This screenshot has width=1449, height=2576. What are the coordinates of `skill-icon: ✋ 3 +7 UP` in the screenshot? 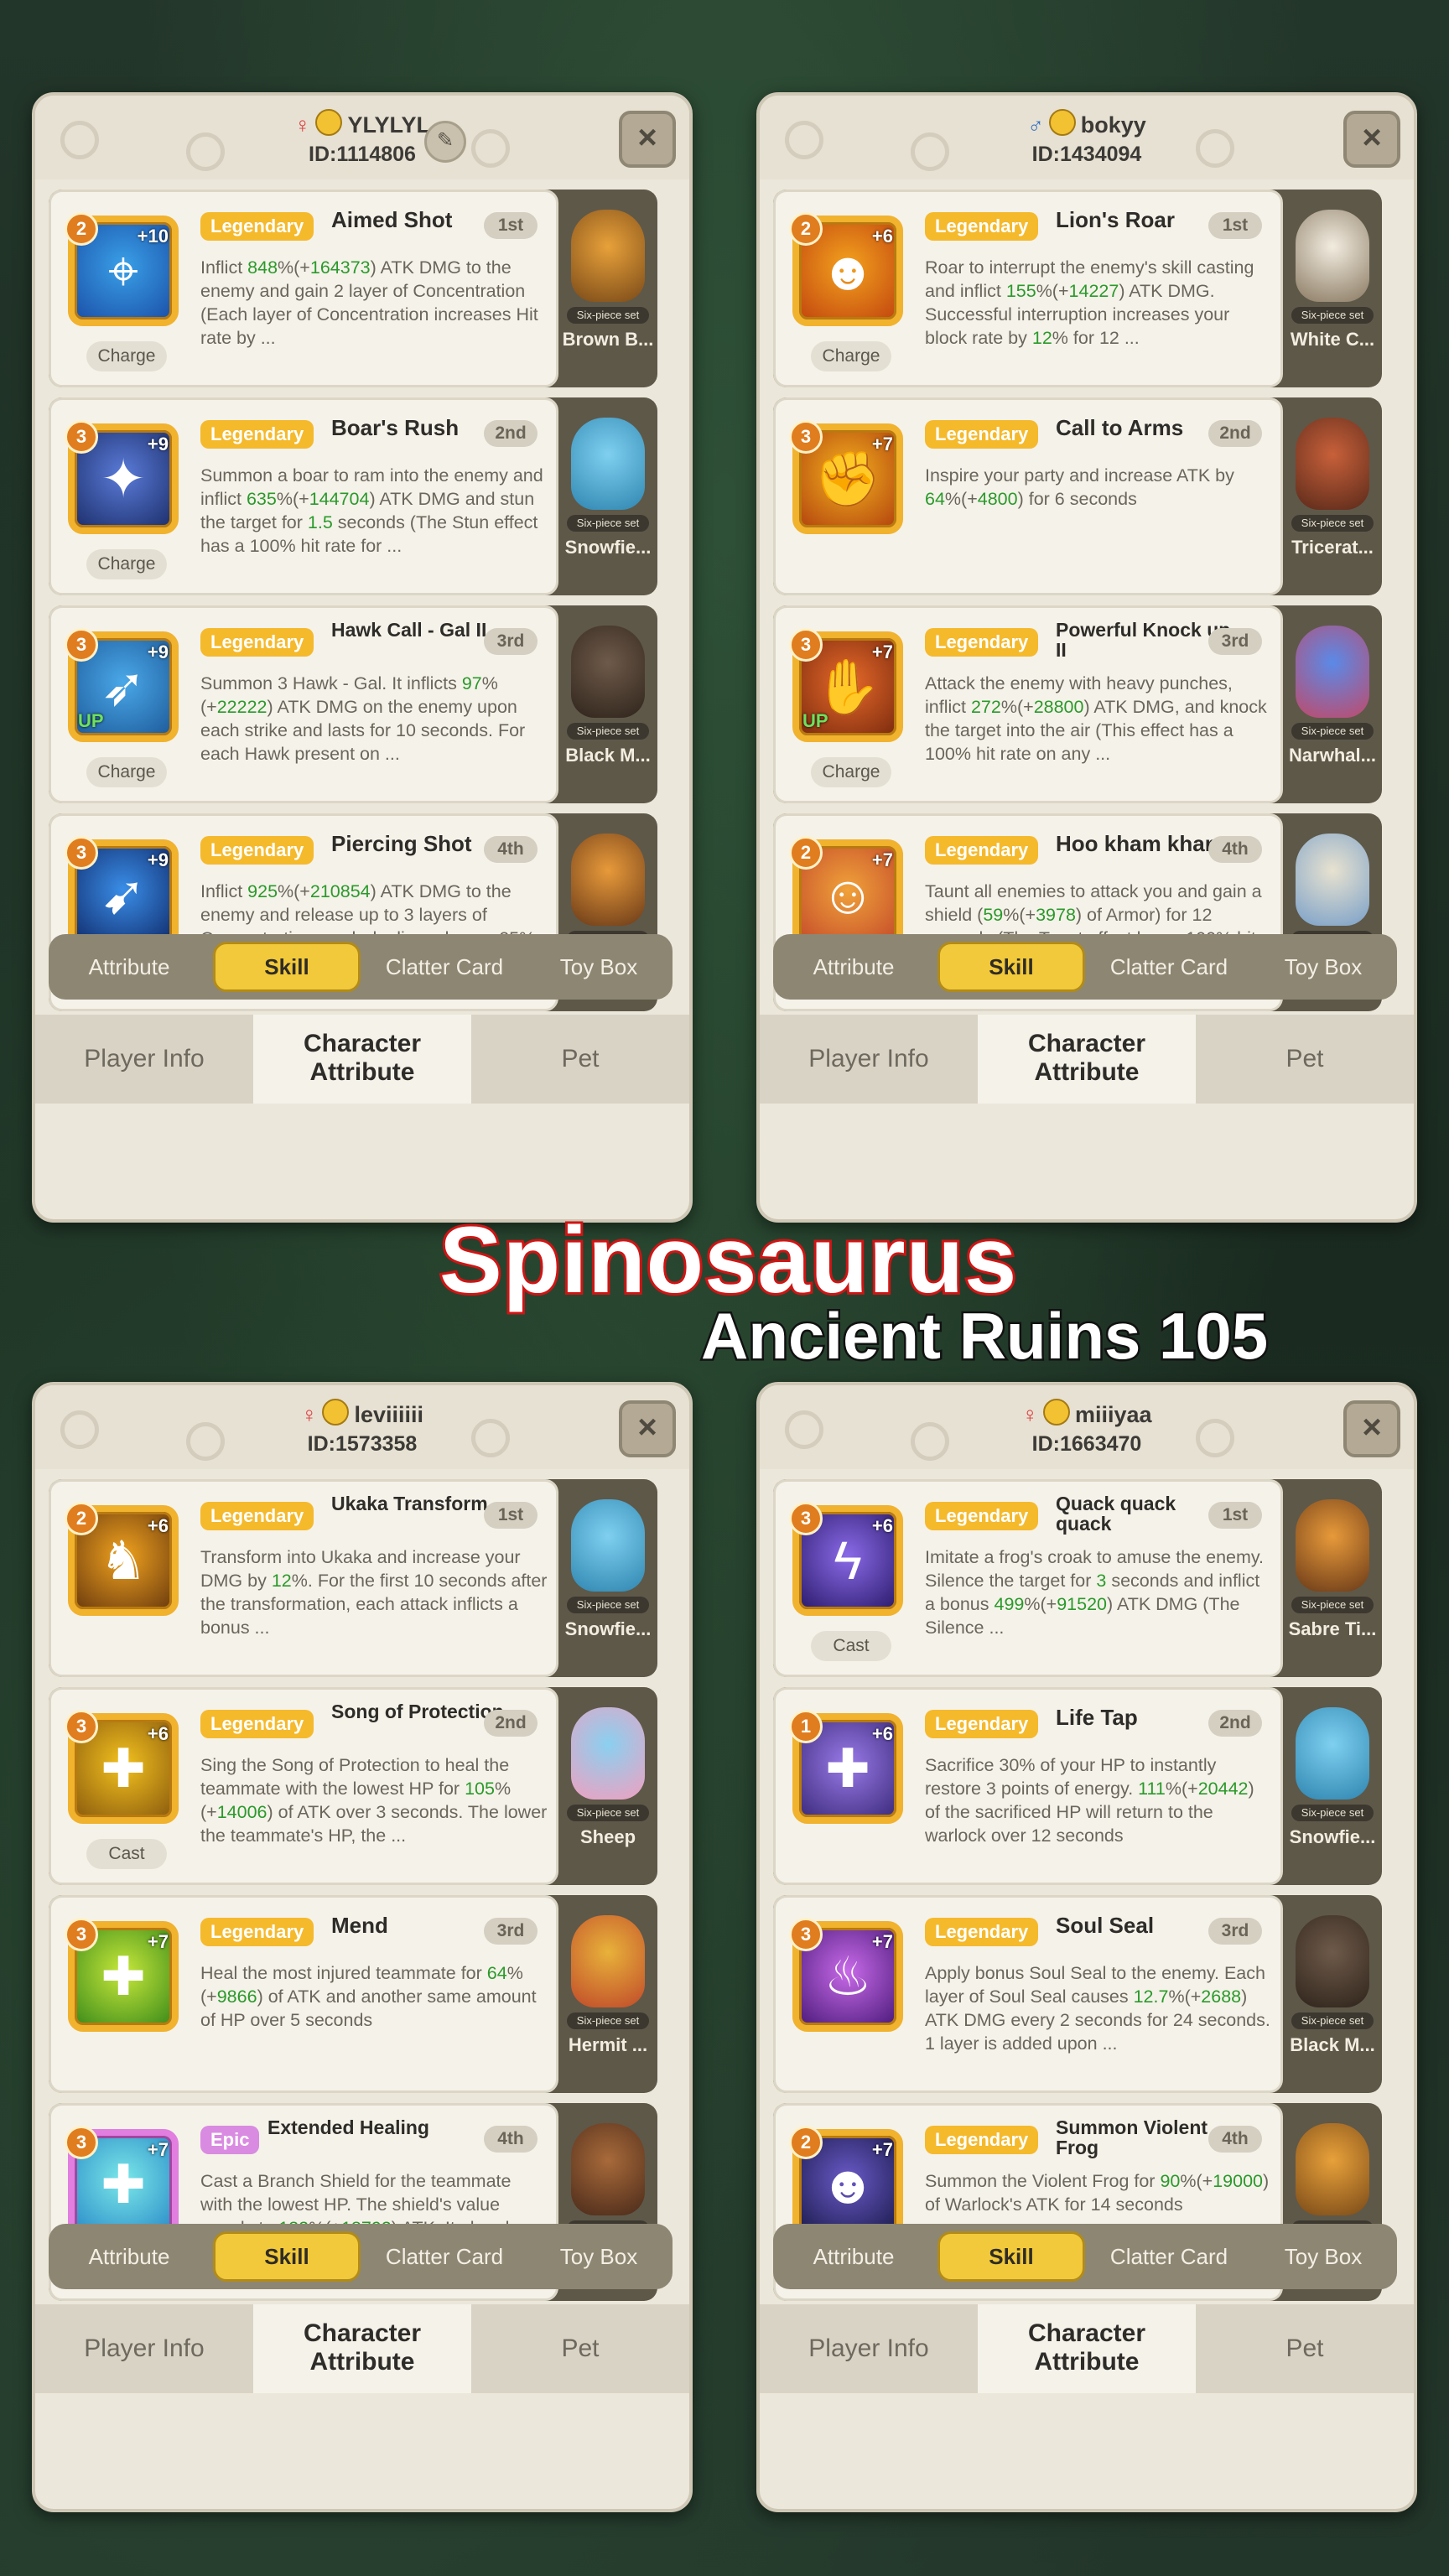 It's located at (846, 685).